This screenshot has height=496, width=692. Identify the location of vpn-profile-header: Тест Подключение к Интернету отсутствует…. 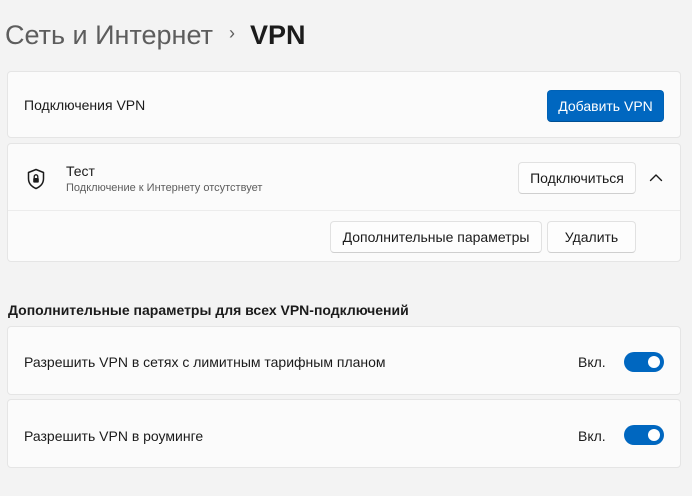
(344, 177).